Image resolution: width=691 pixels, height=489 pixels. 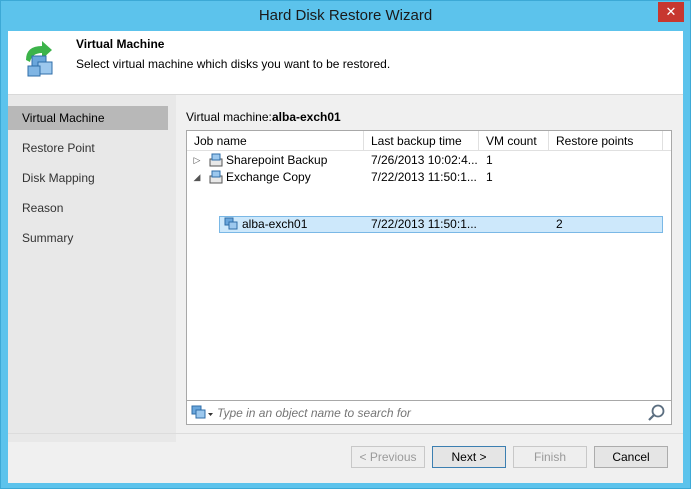 What do you see at coordinates (306, 117) in the screenshot?
I see `vm-value: alba-exch01` at bounding box center [306, 117].